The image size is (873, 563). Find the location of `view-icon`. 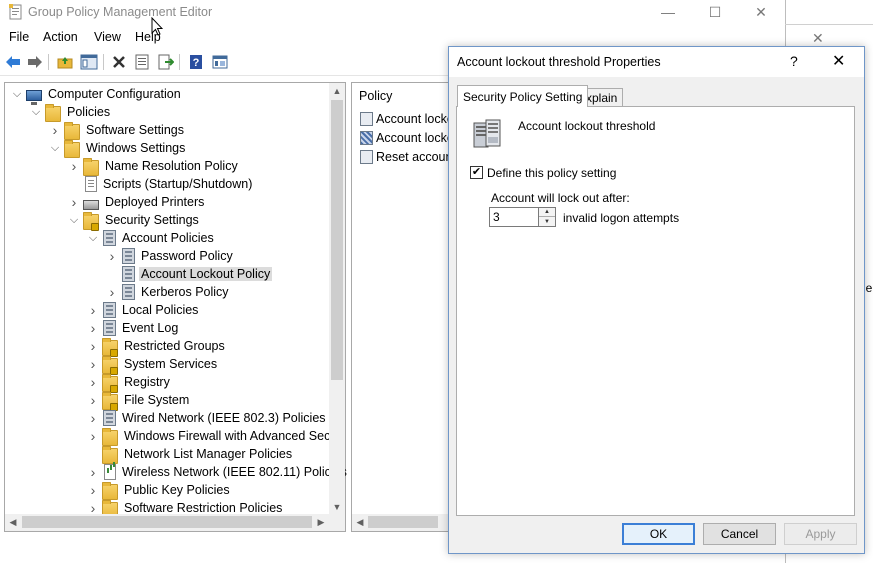

view-icon is located at coordinates (220, 62).